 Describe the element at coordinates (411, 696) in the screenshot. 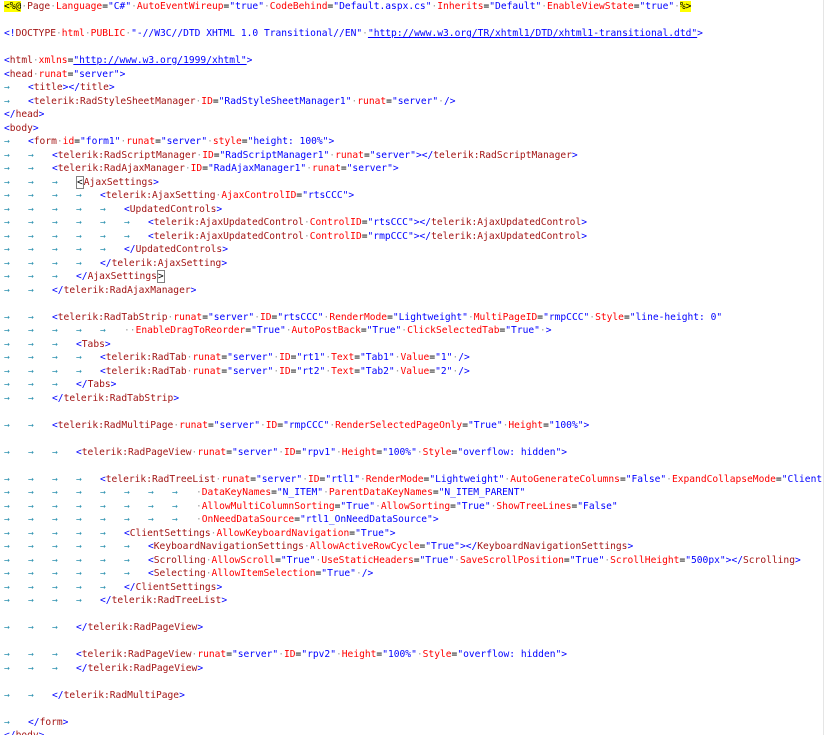

I see `code-line: → → </telerik:RadMultiPage>` at that location.